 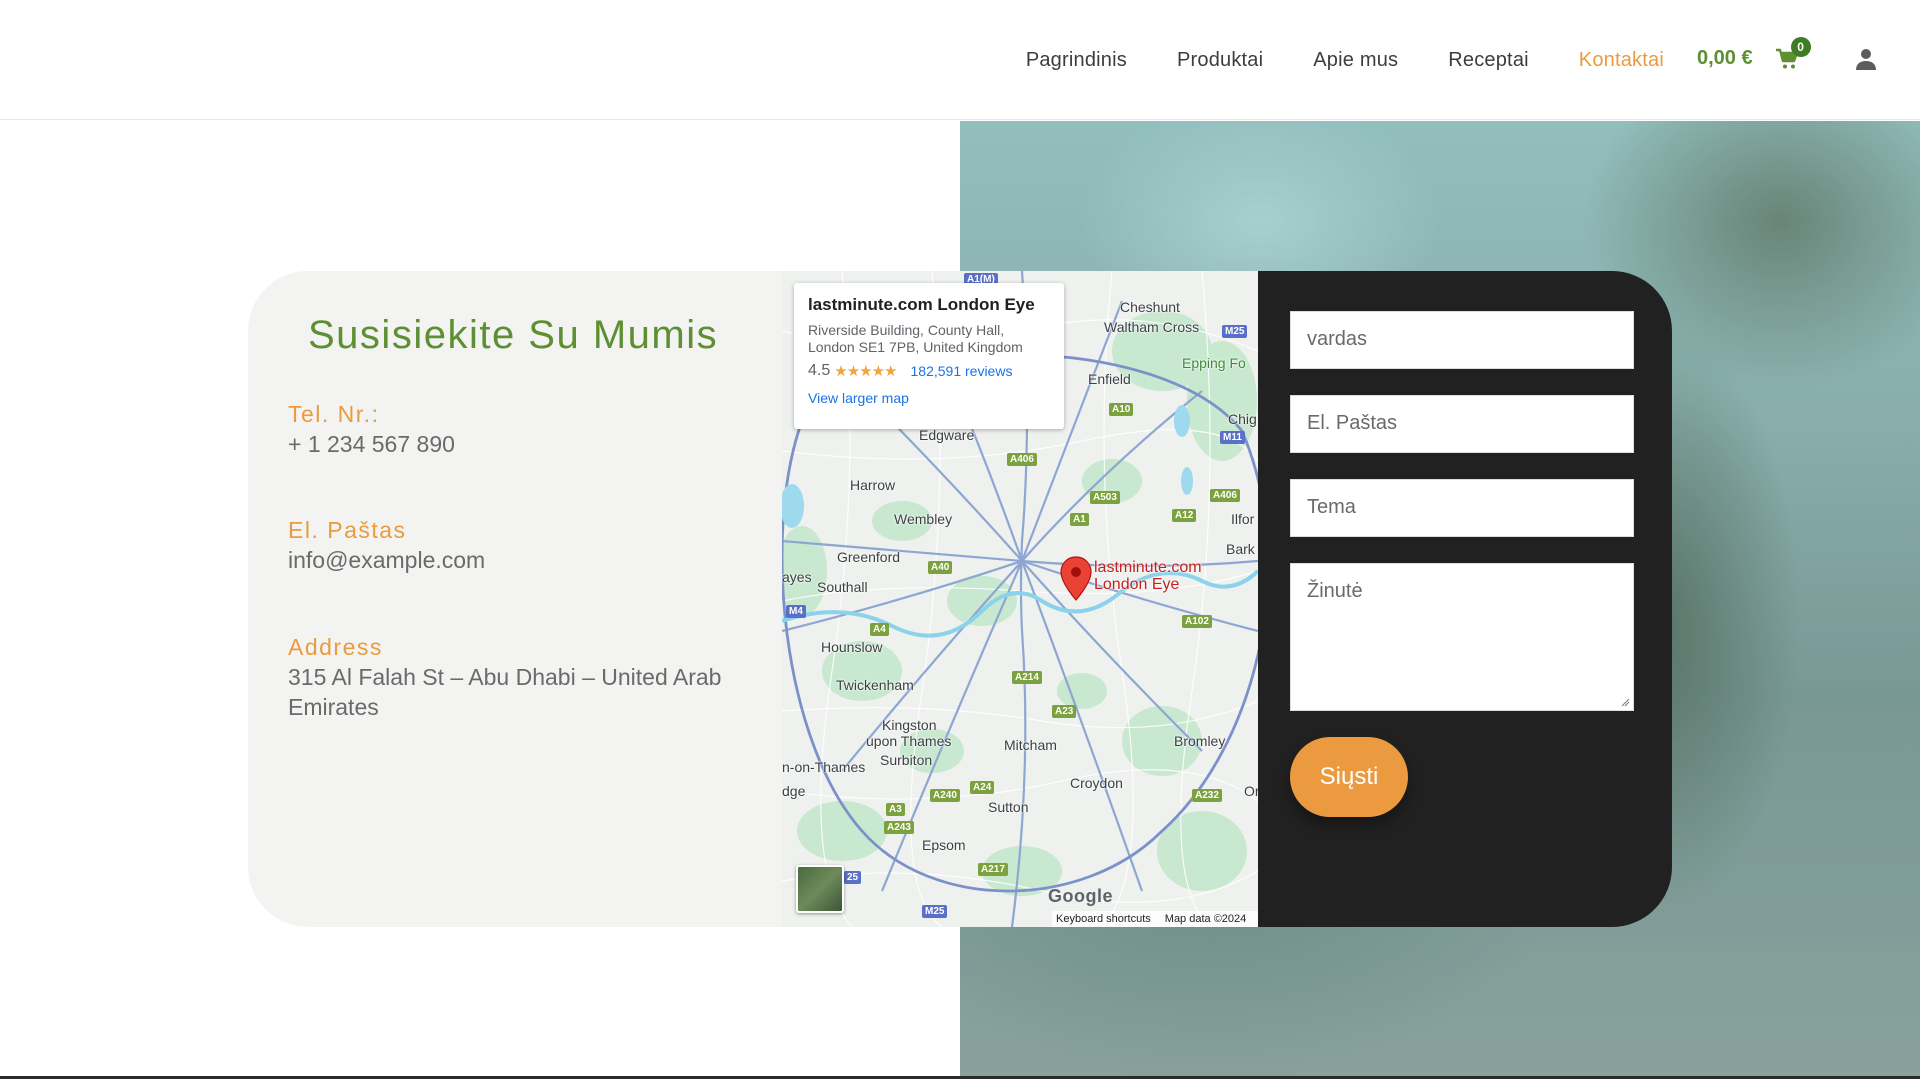 What do you see at coordinates (929, 398) in the screenshot?
I see `view-larger-map-link: View larger map` at bounding box center [929, 398].